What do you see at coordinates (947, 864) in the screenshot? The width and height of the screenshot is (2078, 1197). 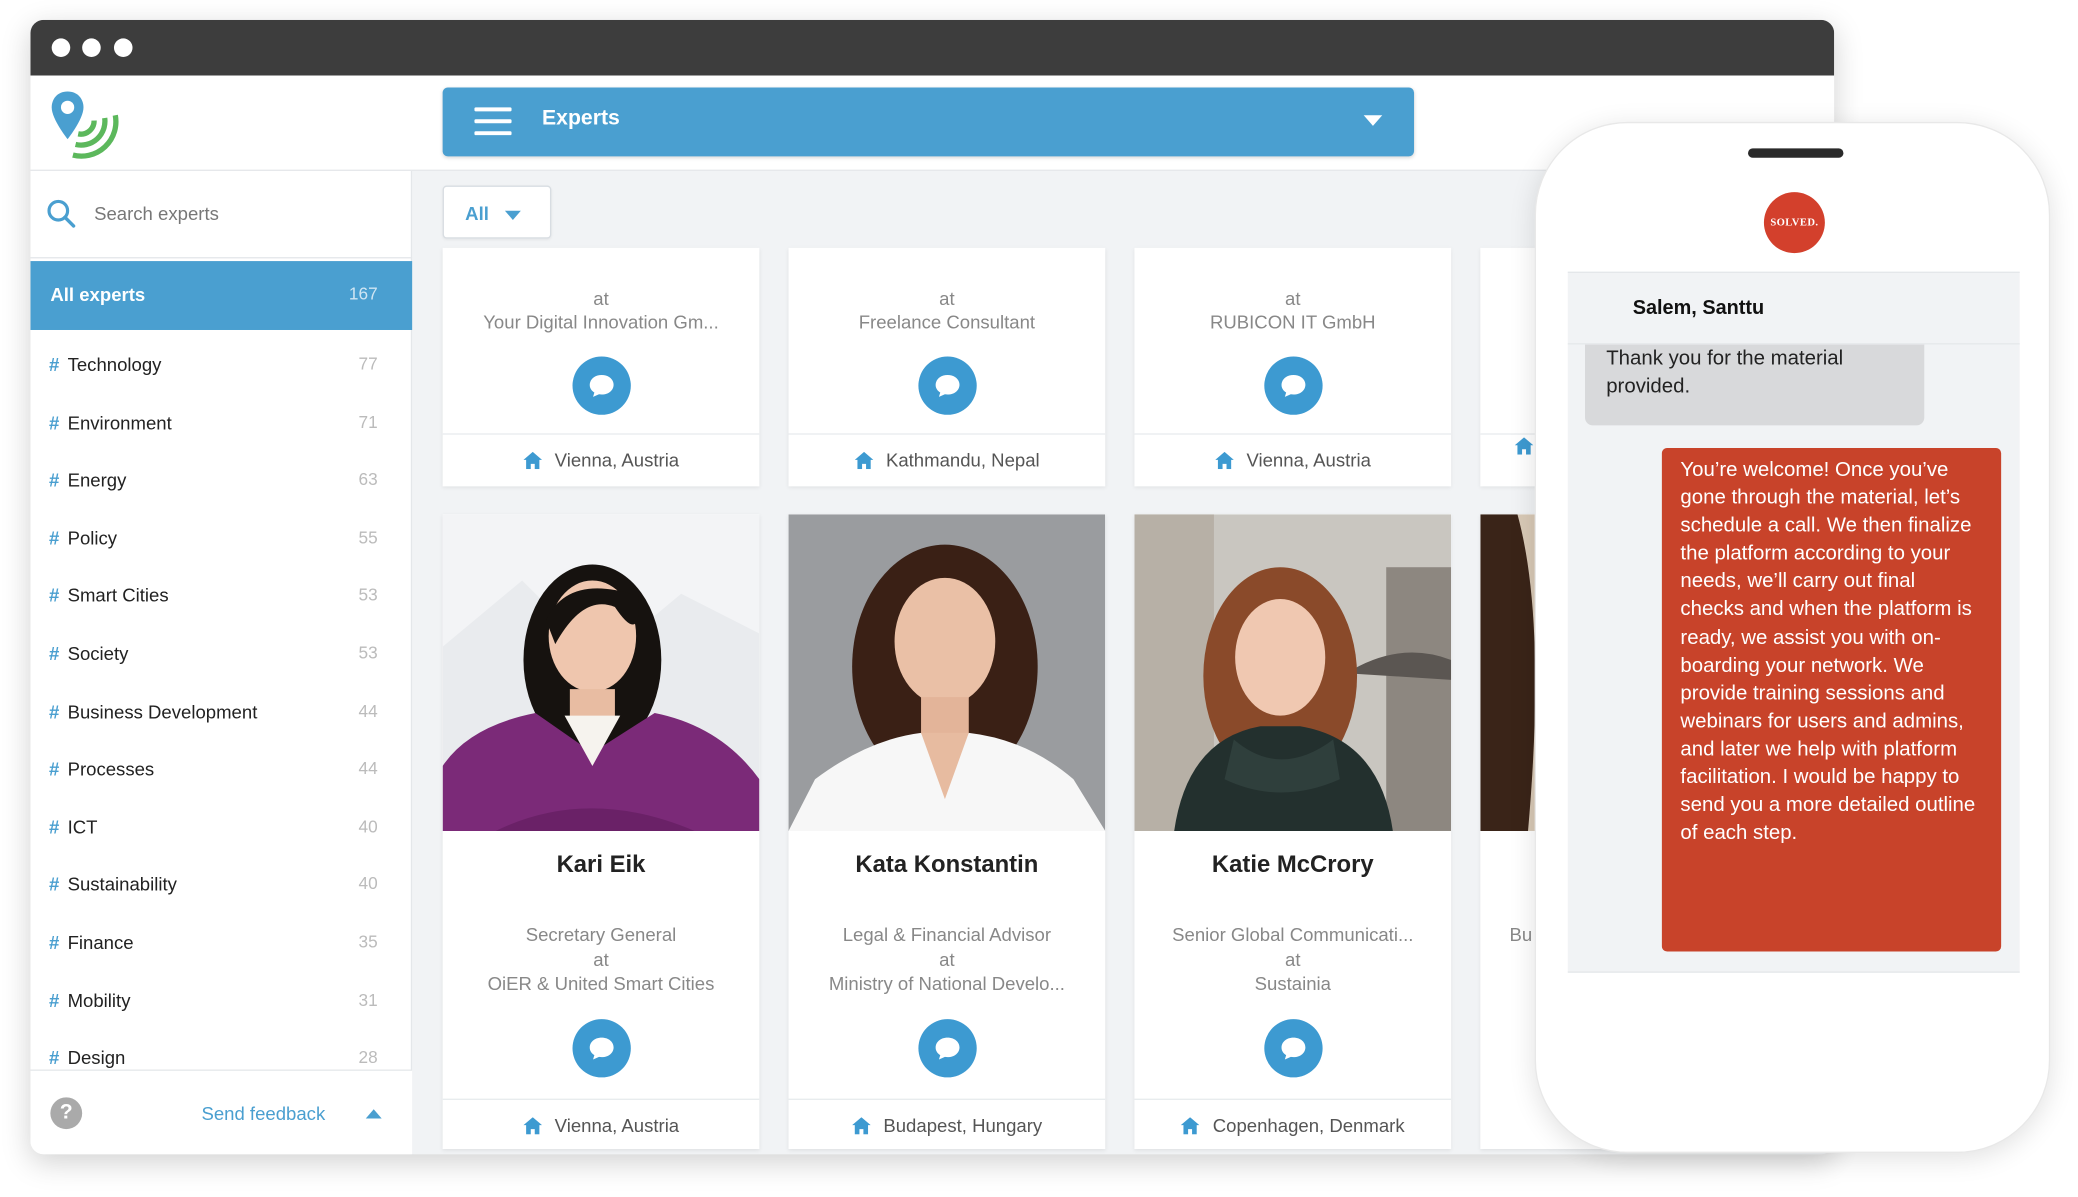 I see `card-name: Kata Konstantin` at bounding box center [947, 864].